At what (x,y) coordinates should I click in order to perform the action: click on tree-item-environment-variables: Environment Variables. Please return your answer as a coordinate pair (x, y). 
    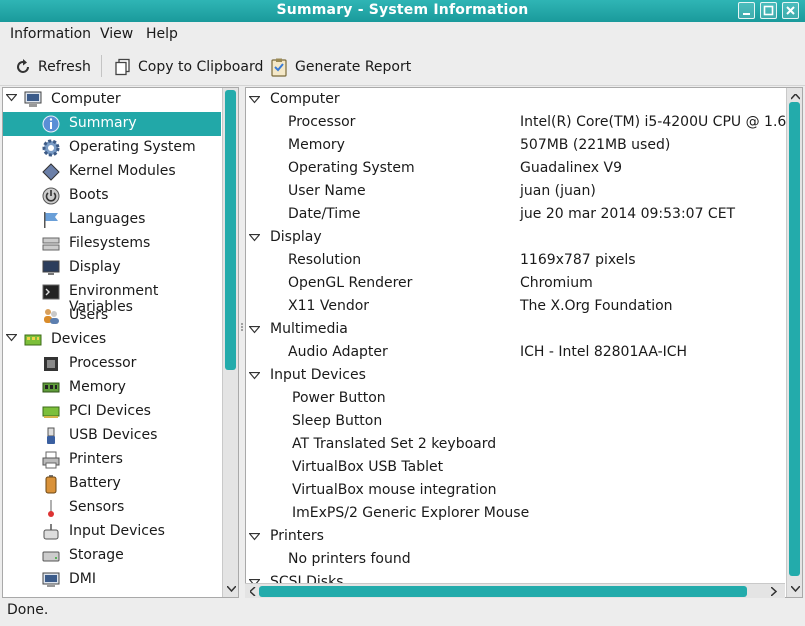
    Looking at the image, I should click on (112, 297).